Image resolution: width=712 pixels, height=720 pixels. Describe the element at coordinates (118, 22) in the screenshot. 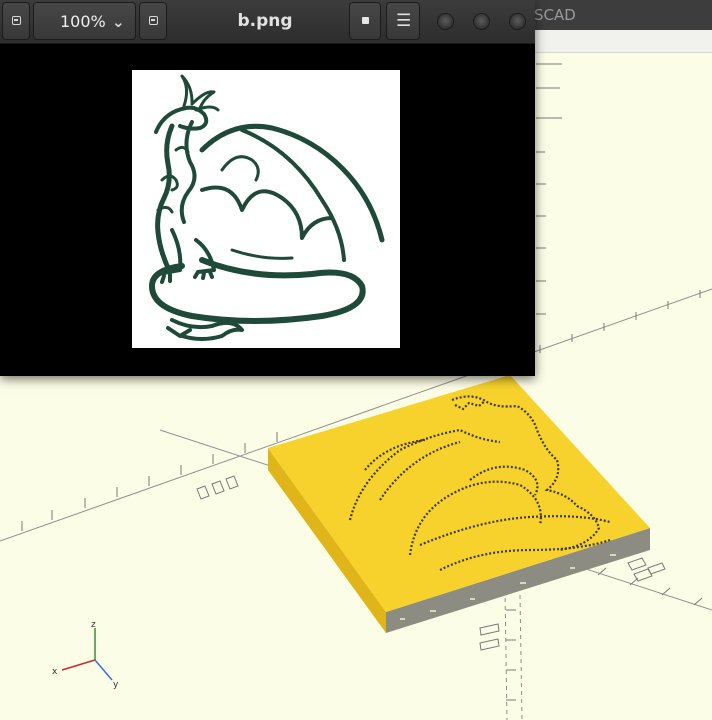

I see `chevron-down-icon: ⌄` at that location.